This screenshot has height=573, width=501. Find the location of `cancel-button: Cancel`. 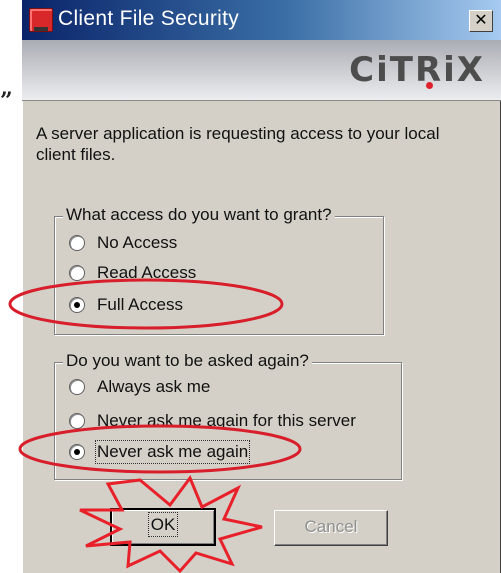

cancel-button: Cancel is located at coordinates (331, 528).